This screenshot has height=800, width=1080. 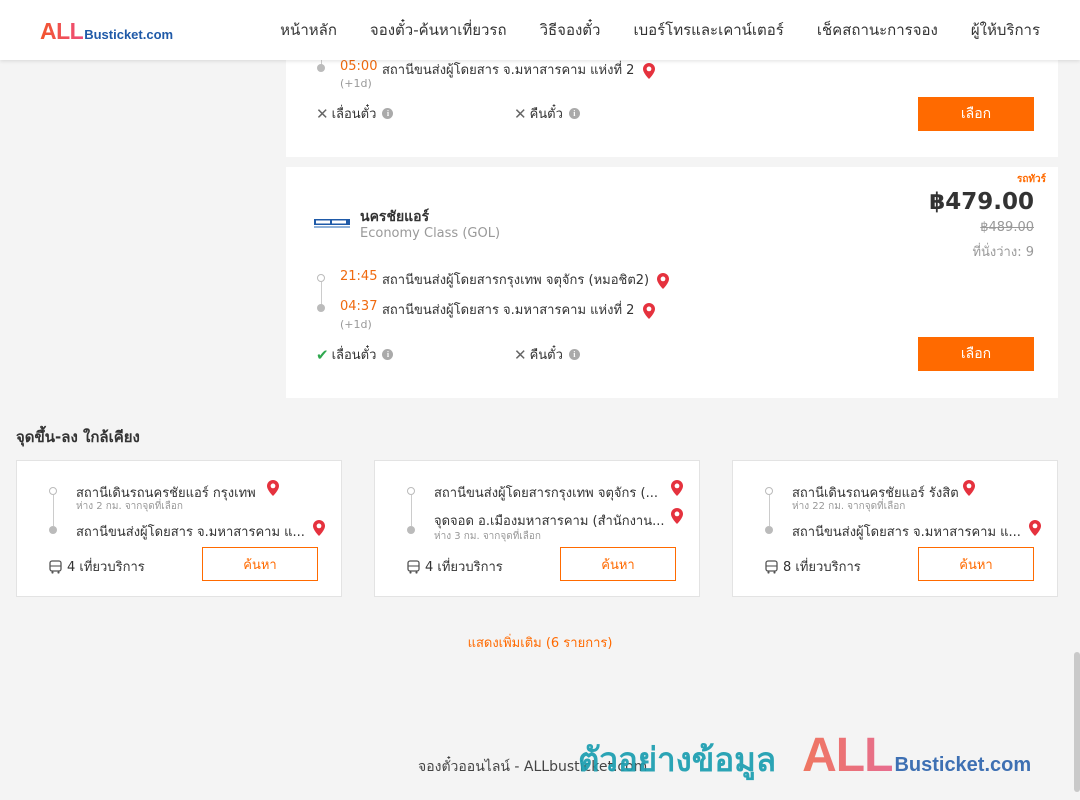 What do you see at coordinates (981, 202) in the screenshot?
I see `price: ฿479.00` at bounding box center [981, 202].